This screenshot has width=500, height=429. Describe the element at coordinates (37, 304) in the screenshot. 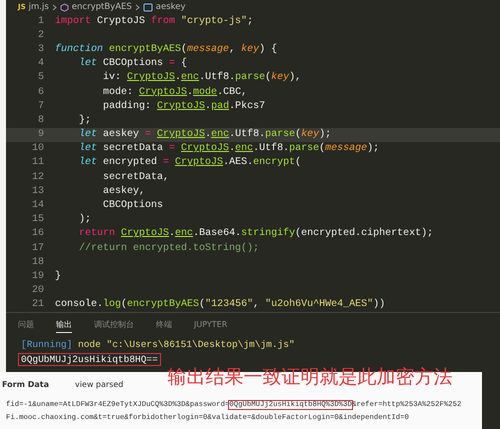

I see `line-number: 21` at that location.